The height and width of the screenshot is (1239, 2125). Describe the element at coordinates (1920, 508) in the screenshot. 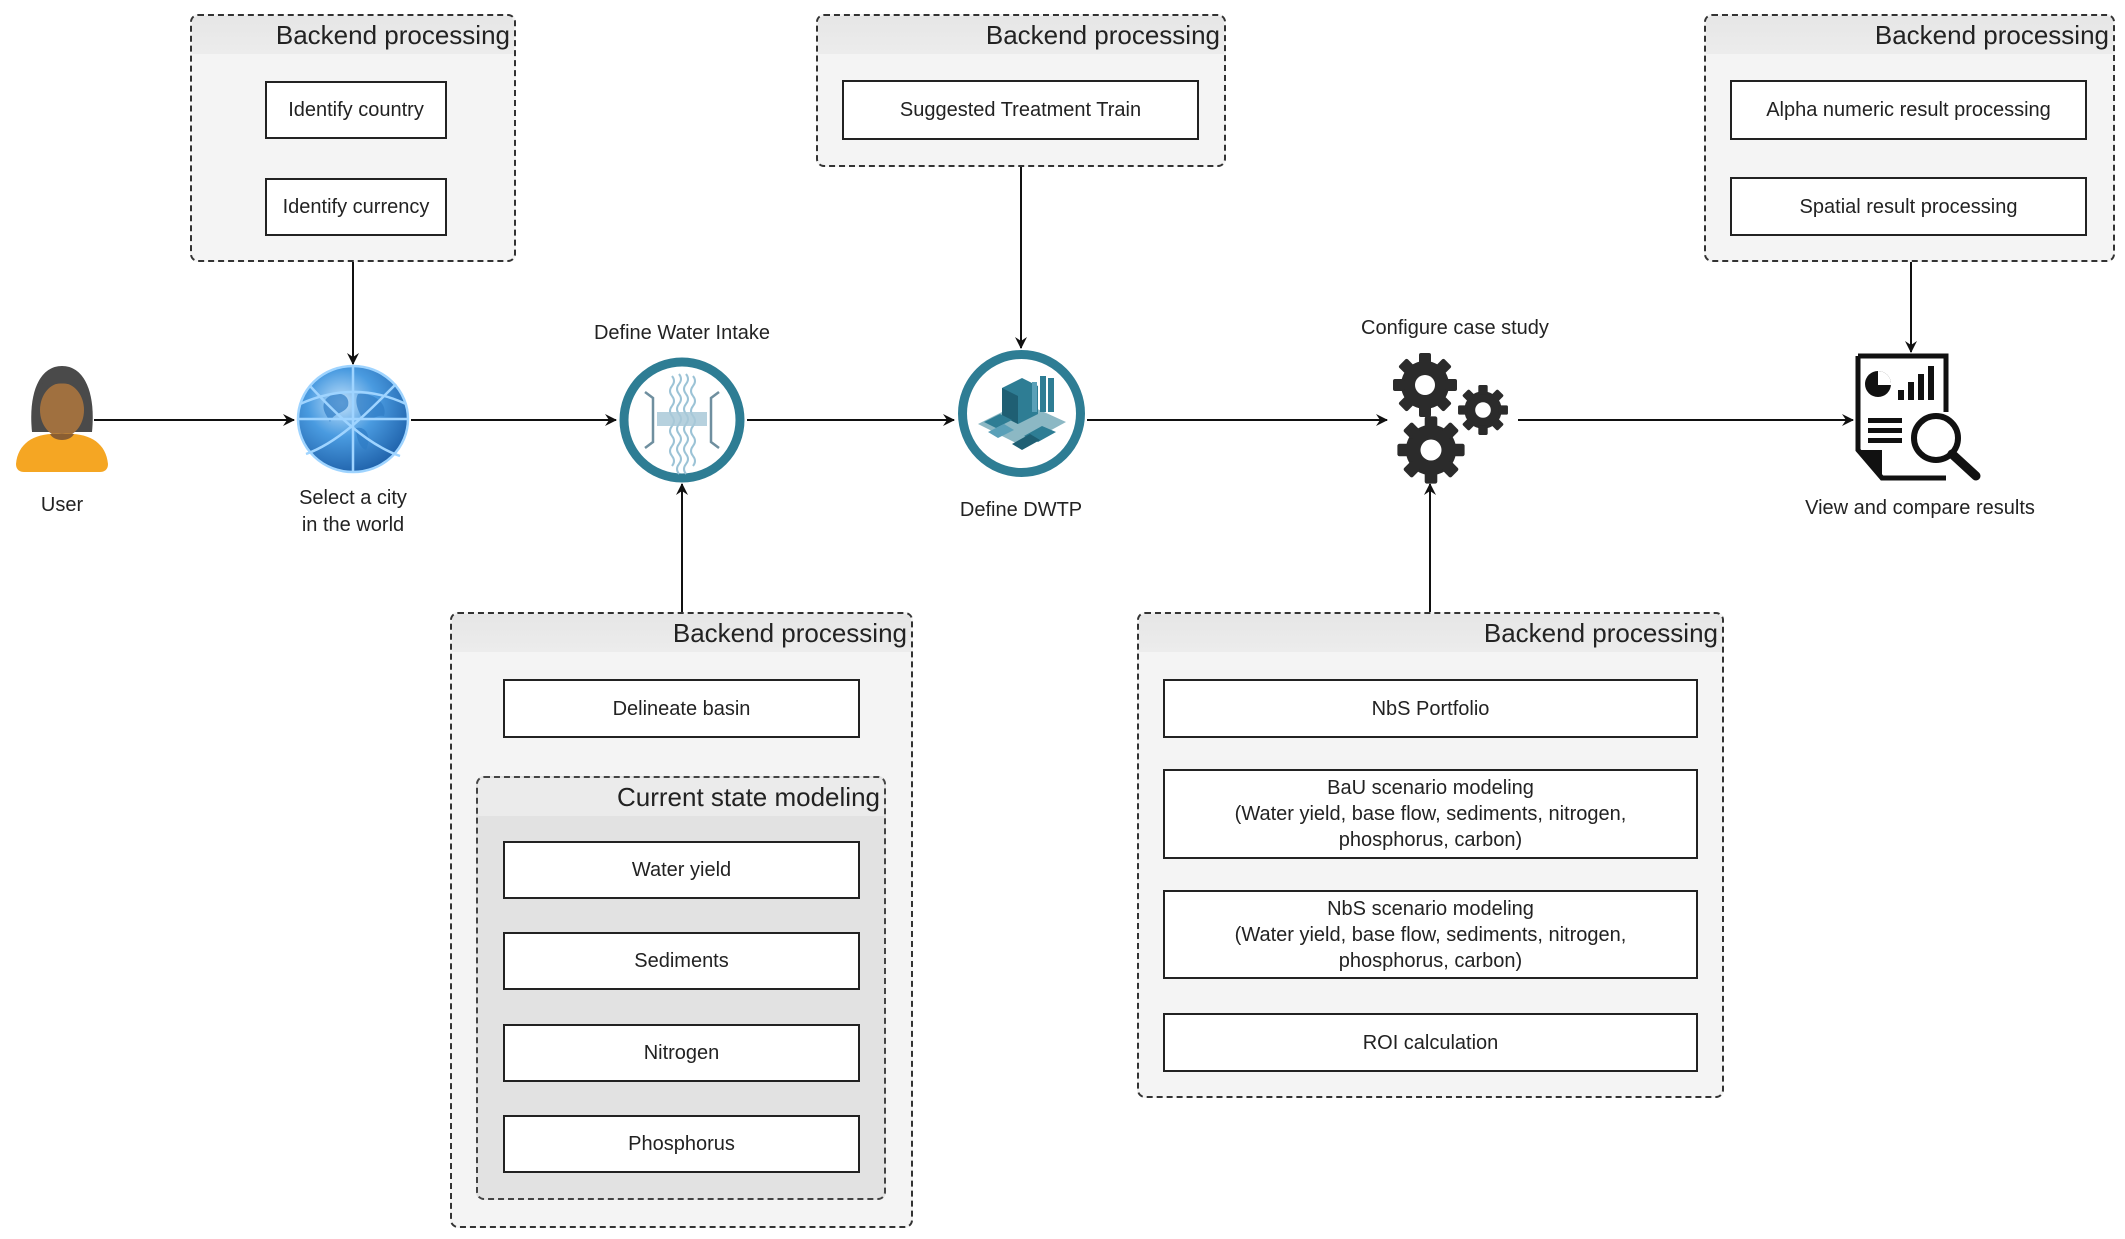

I see `view-results-label: View and compare results` at that location.